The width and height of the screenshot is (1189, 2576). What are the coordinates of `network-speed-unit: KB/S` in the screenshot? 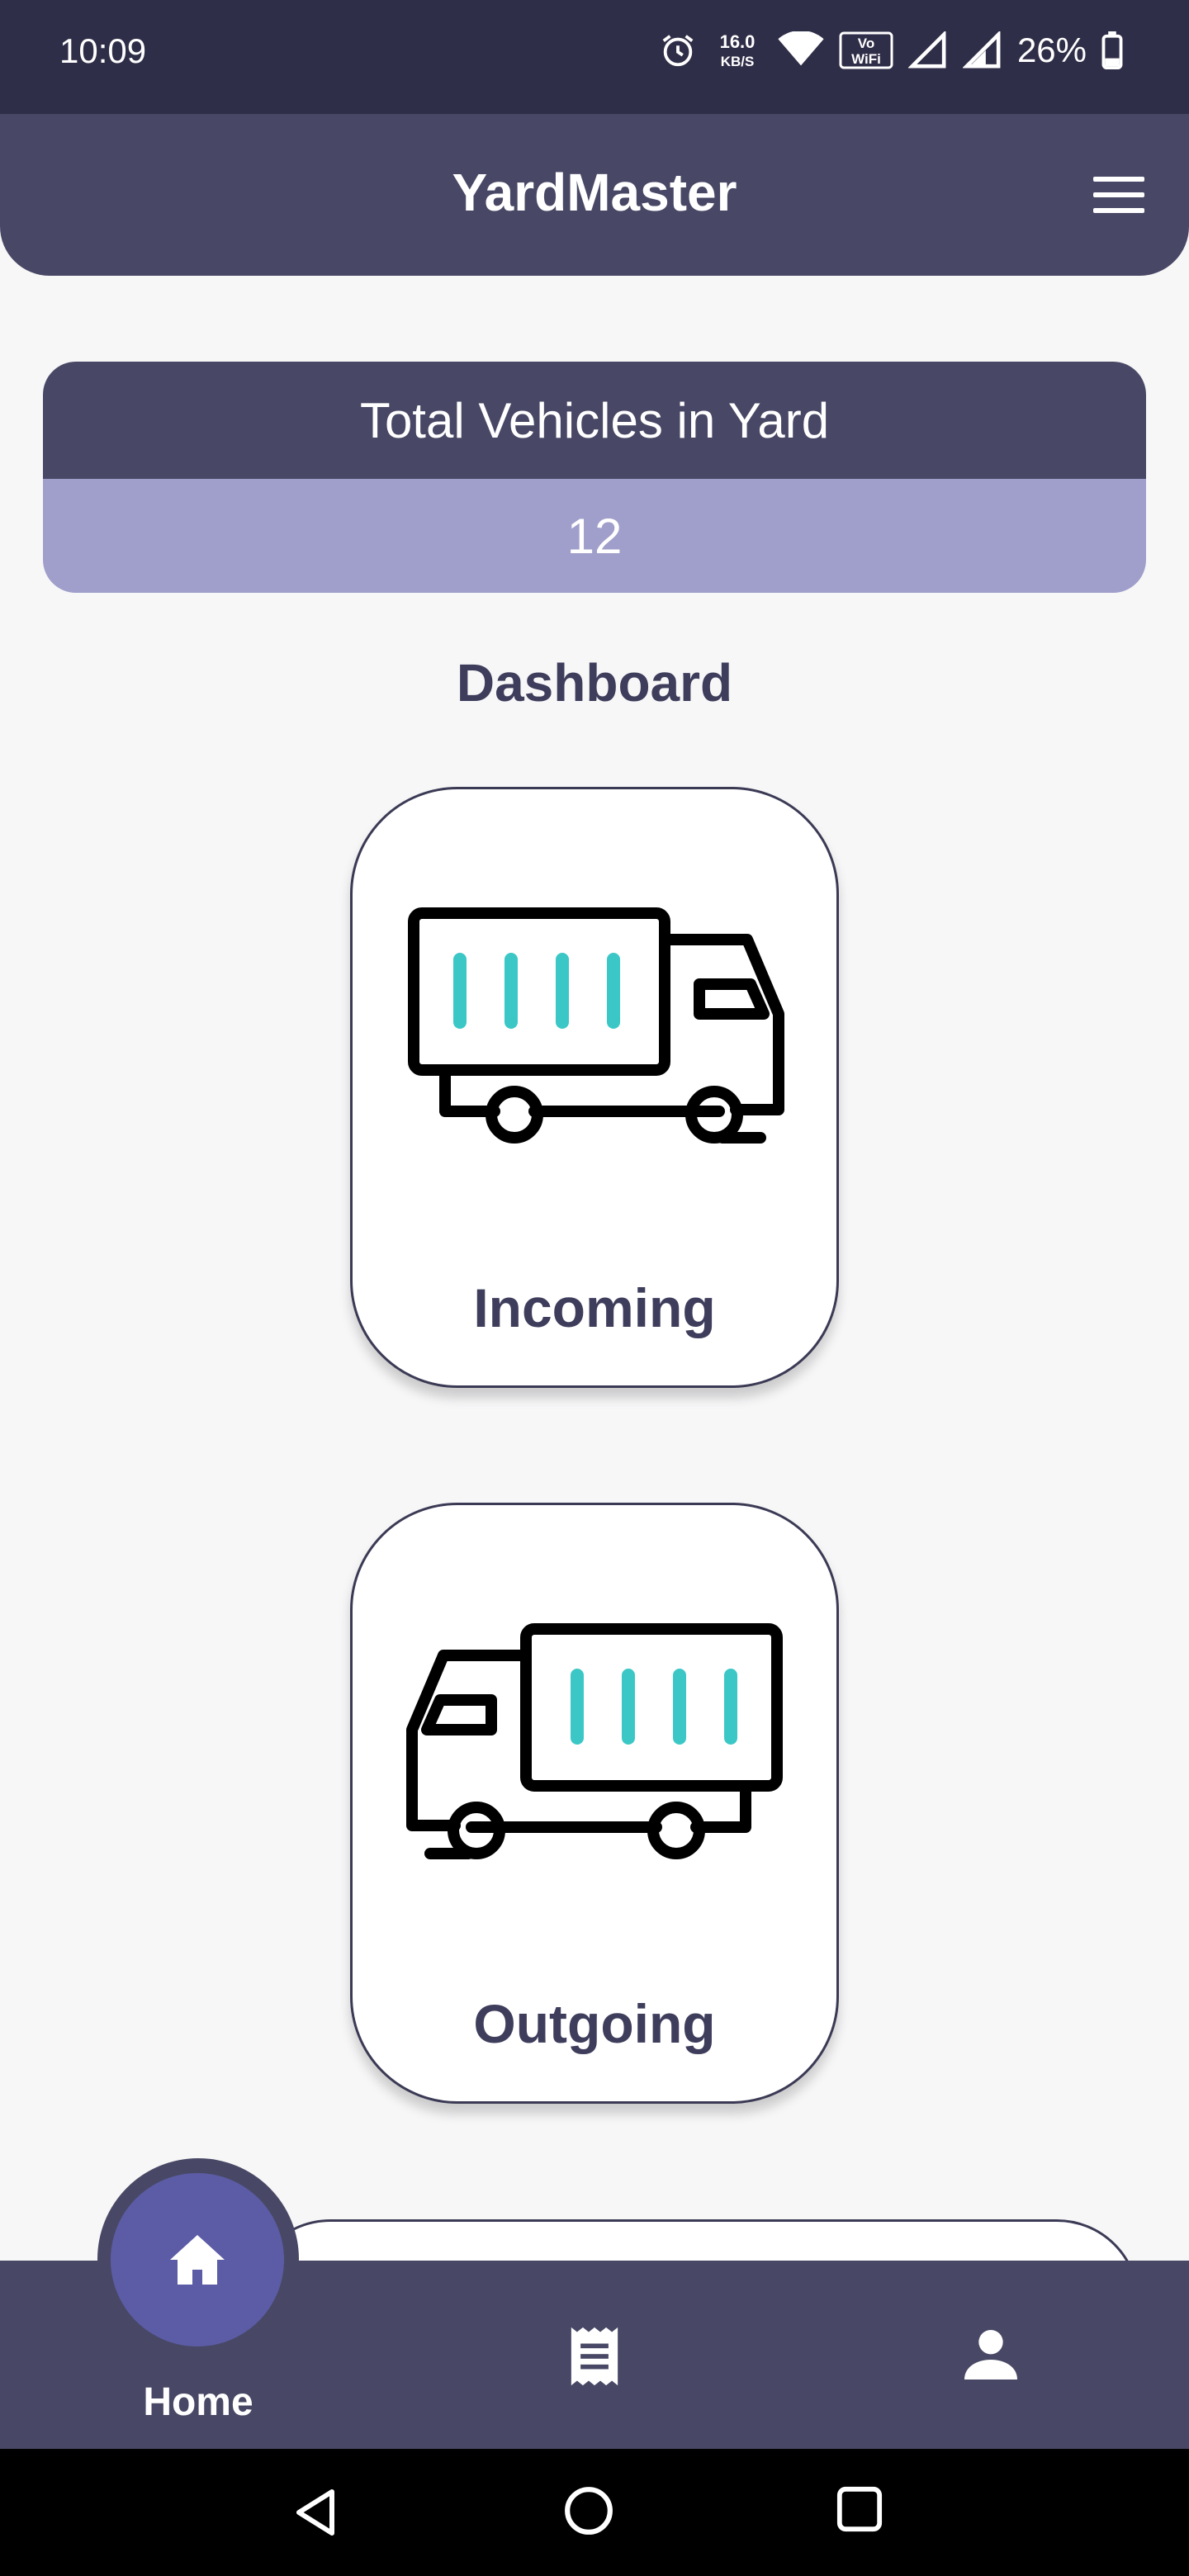 It's located at (738, 61).